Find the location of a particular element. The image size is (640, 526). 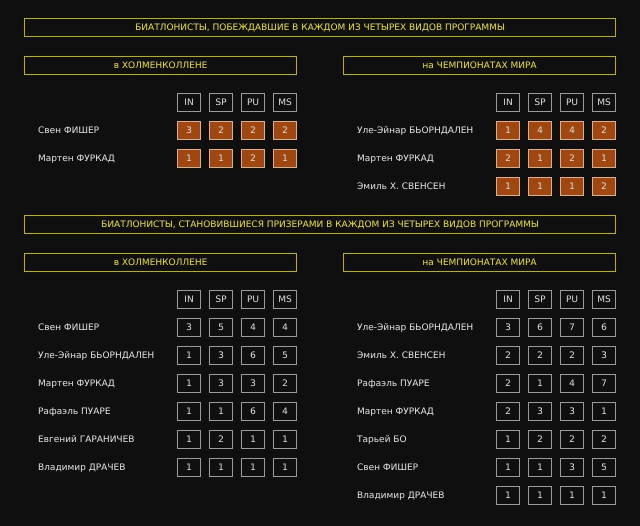

section-title: БИАТЛОНИСТЫ, СТАНОВИВШИЕСЯ ПРИЗЕРАМИ В КАЖДОМ ИЗ ЧЕТЫРЕХ ВИДОВ ПРОГРАММЫ is located at coordinates (320, 224).